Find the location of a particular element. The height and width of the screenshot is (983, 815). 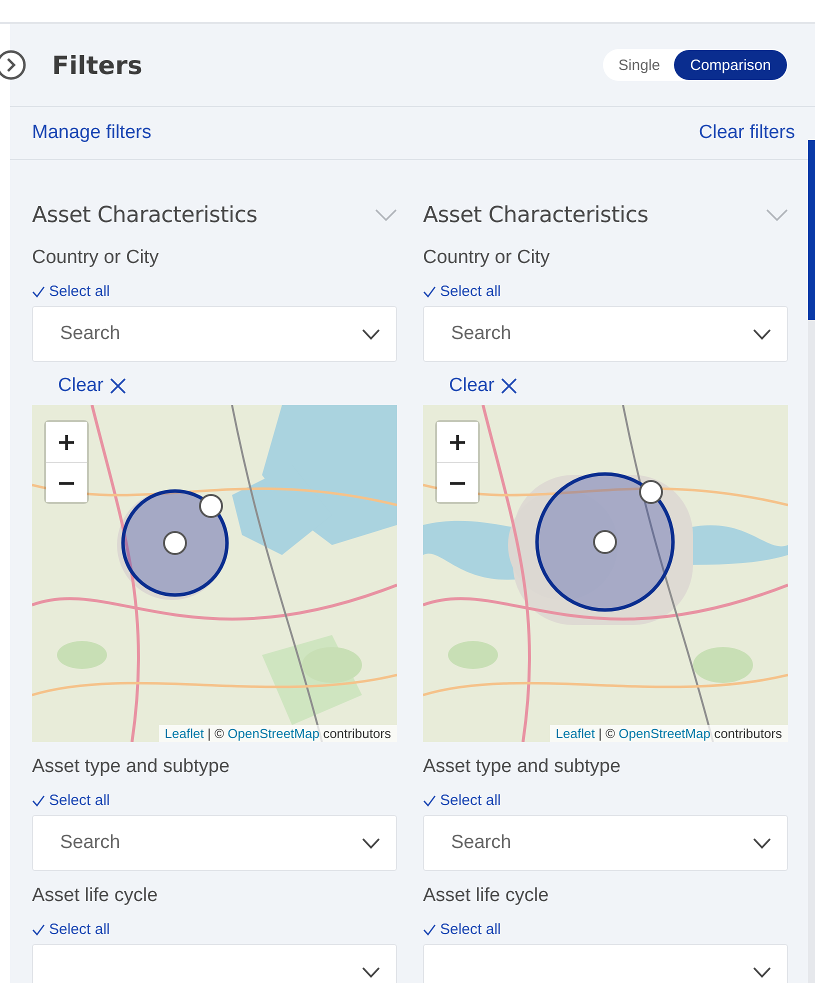

mode-option: Comparison is located at coordinates (730, 65).